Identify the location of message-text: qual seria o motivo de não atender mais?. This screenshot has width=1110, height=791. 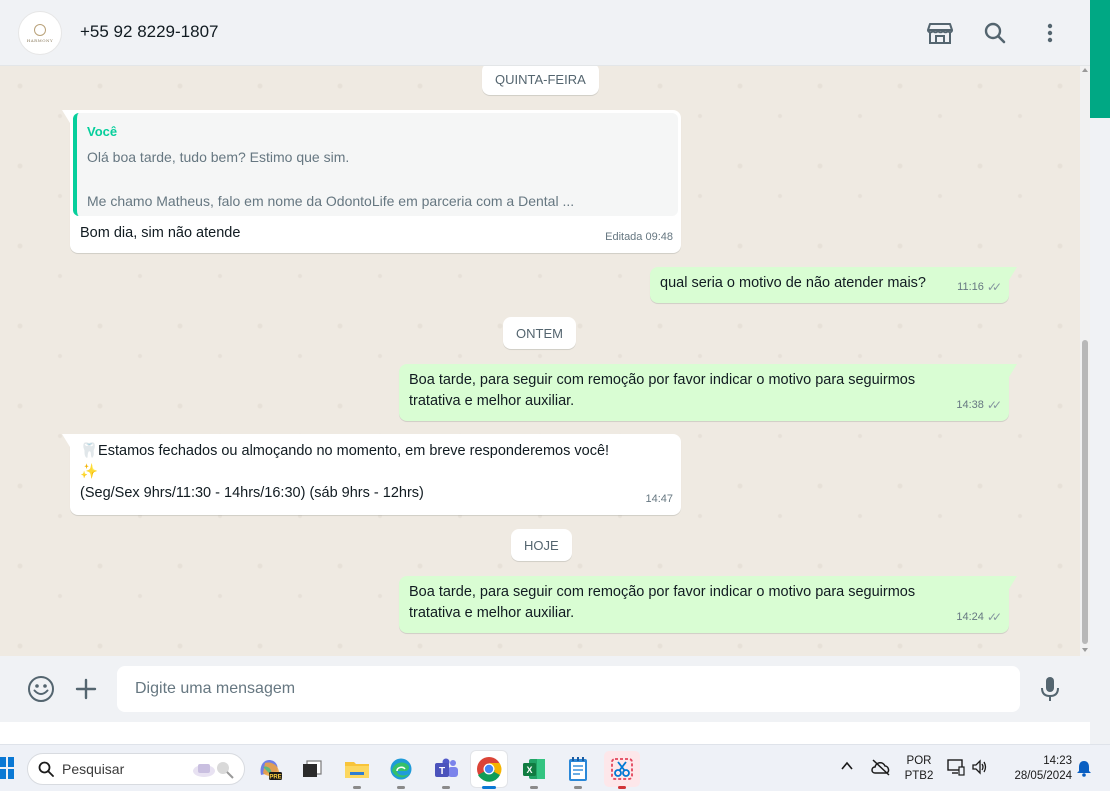
(793, 283).